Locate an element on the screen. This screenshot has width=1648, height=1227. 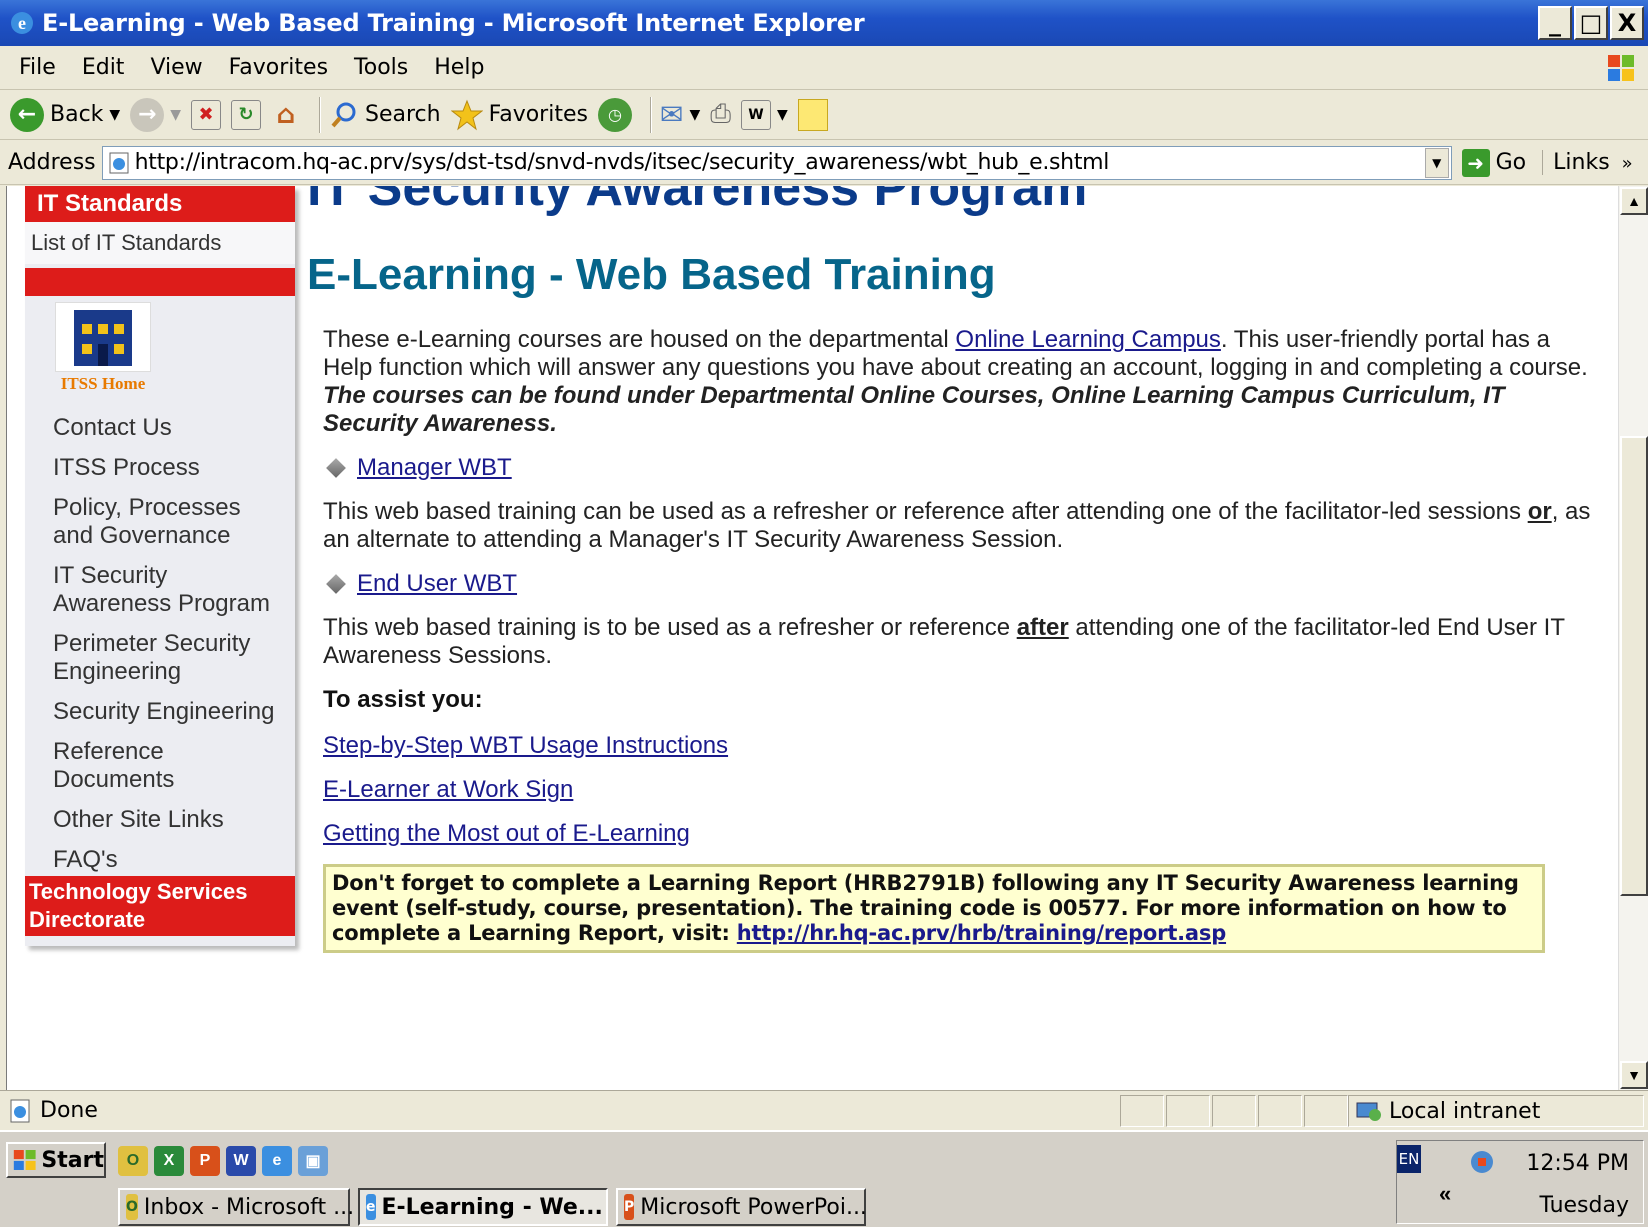
favorites-button: Favorites is located at coordinates (519, 115).